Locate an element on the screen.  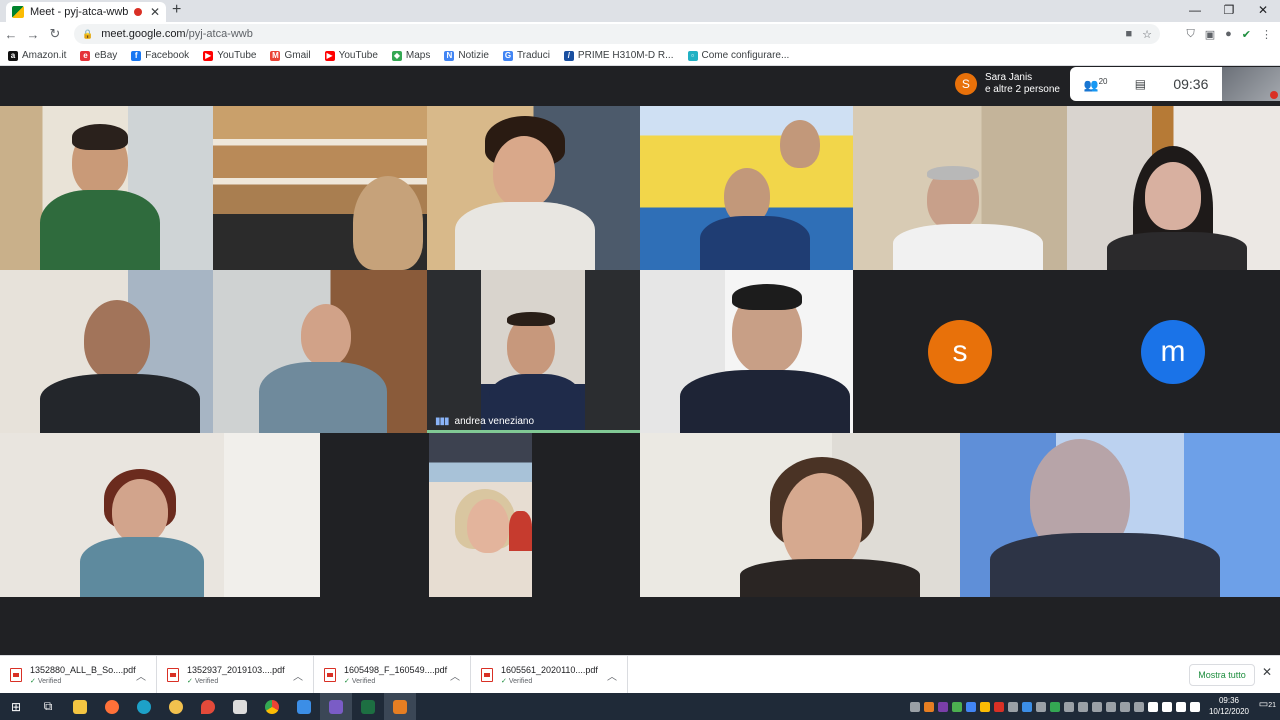
download-item: 1605561_2020110....pdf ✓ Verified ︿ is located at coordinates (549, 674).